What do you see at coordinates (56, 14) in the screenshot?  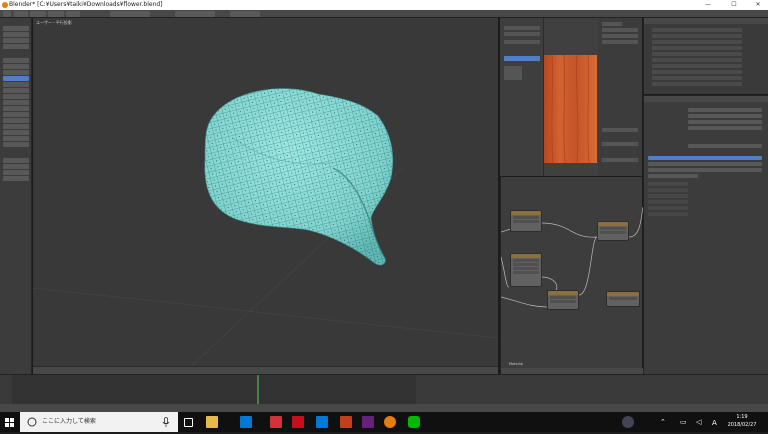 I see `menu-window` at bounding box center [56, 14].